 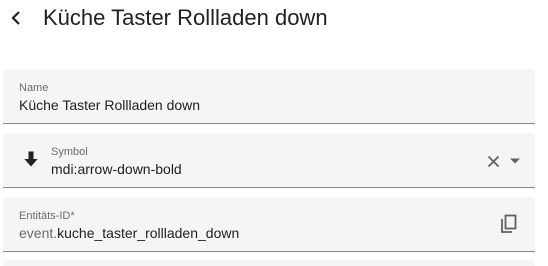 What do you see at coordinates (116, 169) in the screenshot?
I see `symbol-input: mdi:arrow-down-bold` at bounding box center [116, 169].